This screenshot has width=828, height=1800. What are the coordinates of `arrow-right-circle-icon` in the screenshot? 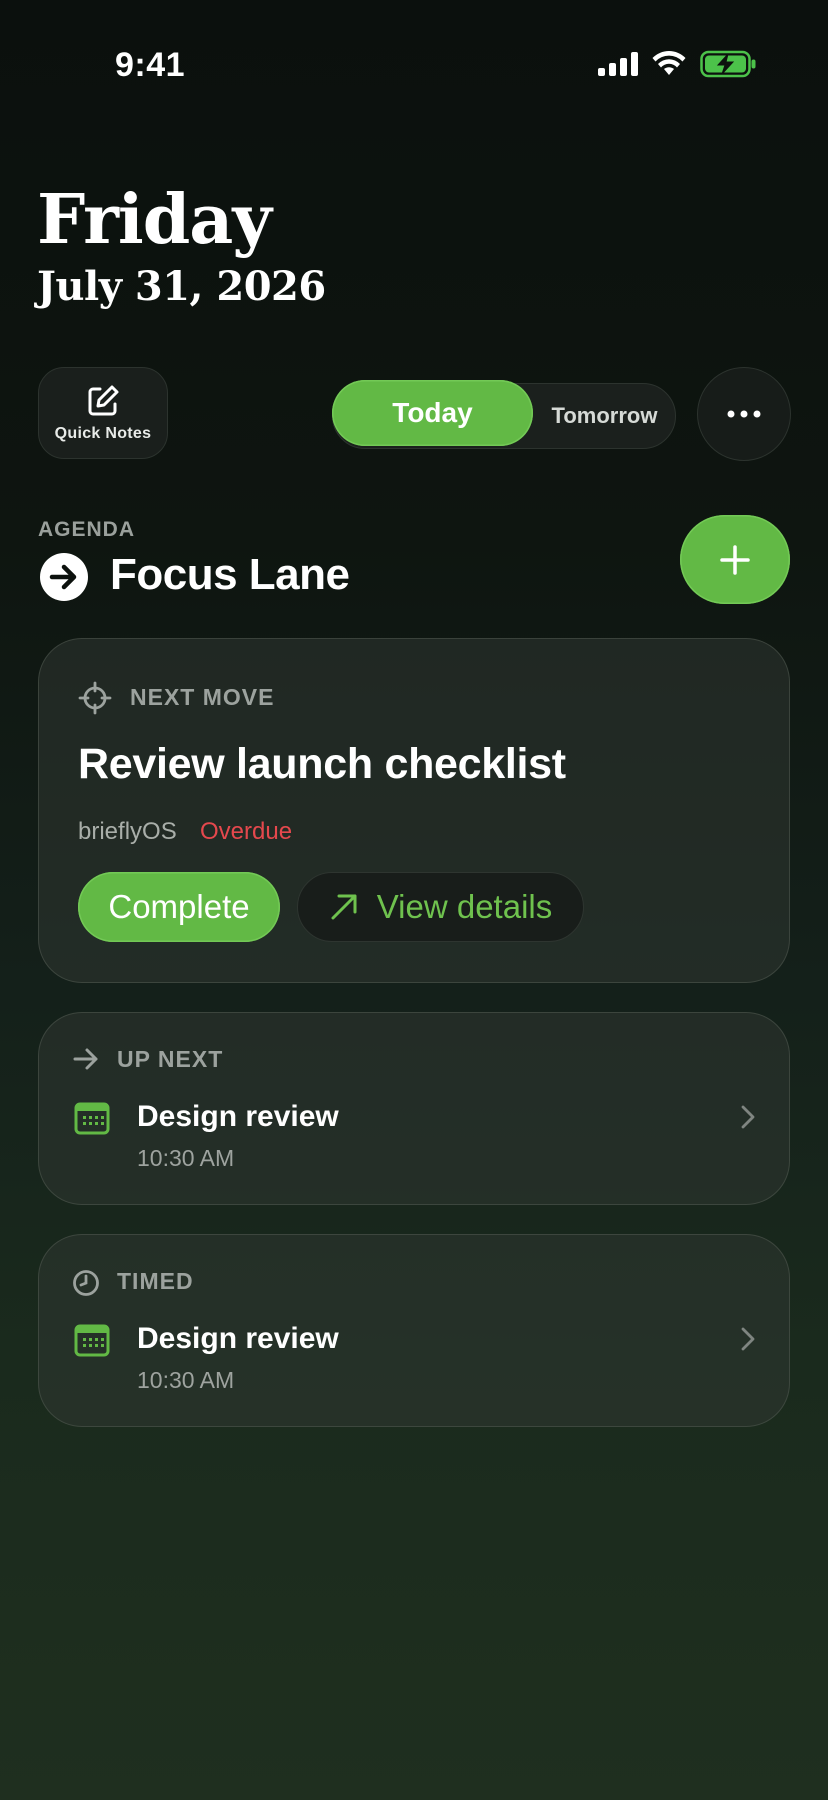 It's located at (64, 577).